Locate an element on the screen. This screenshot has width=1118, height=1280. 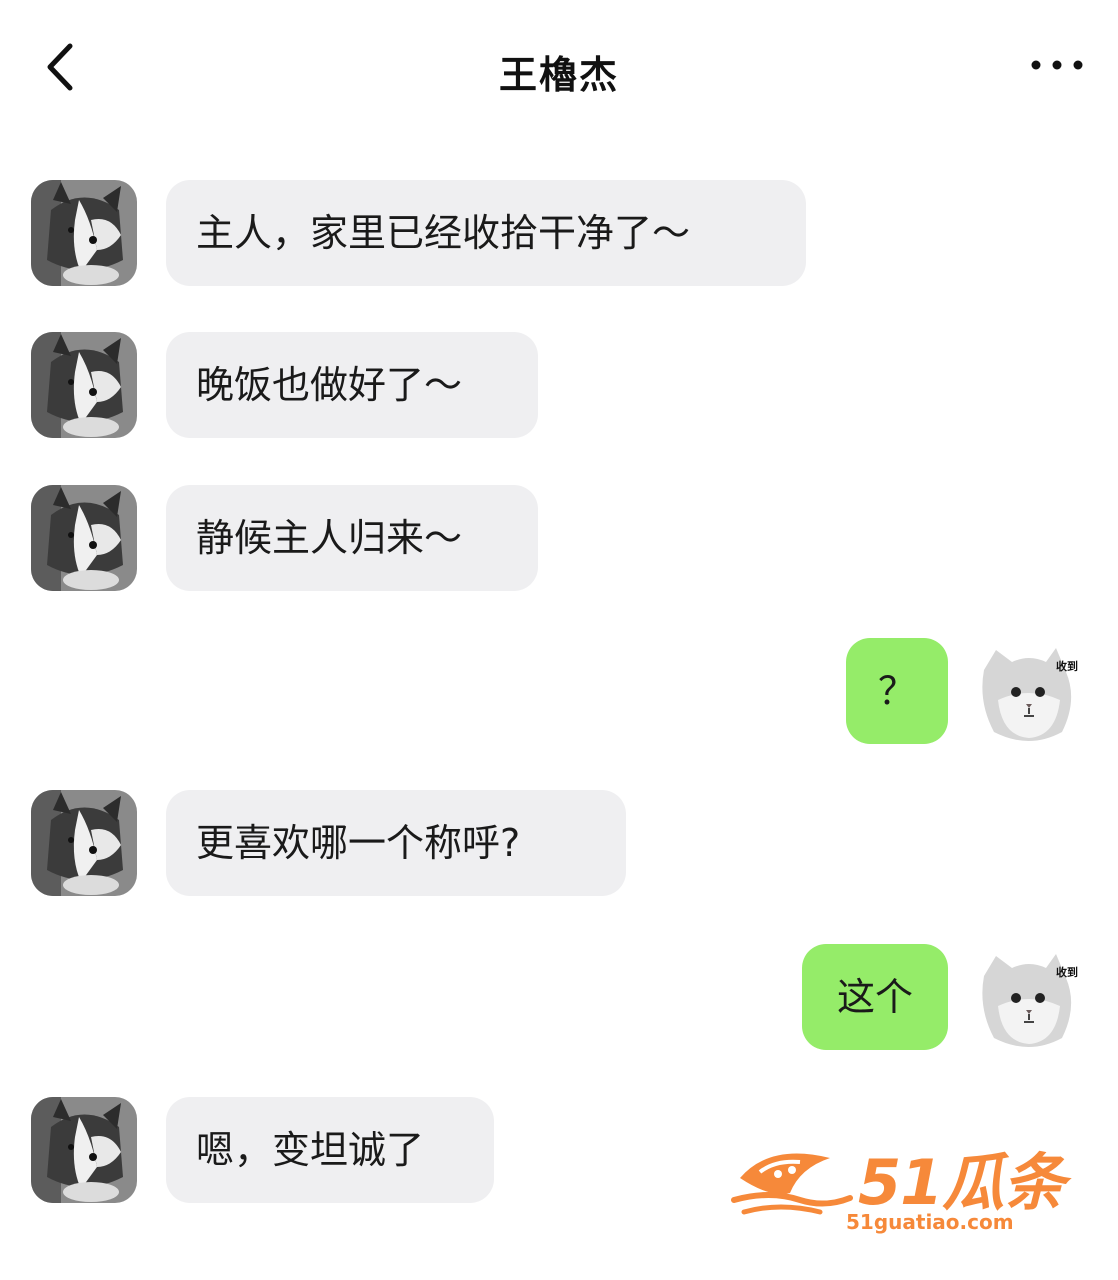
more-button is located at coordinates (1057, 65).